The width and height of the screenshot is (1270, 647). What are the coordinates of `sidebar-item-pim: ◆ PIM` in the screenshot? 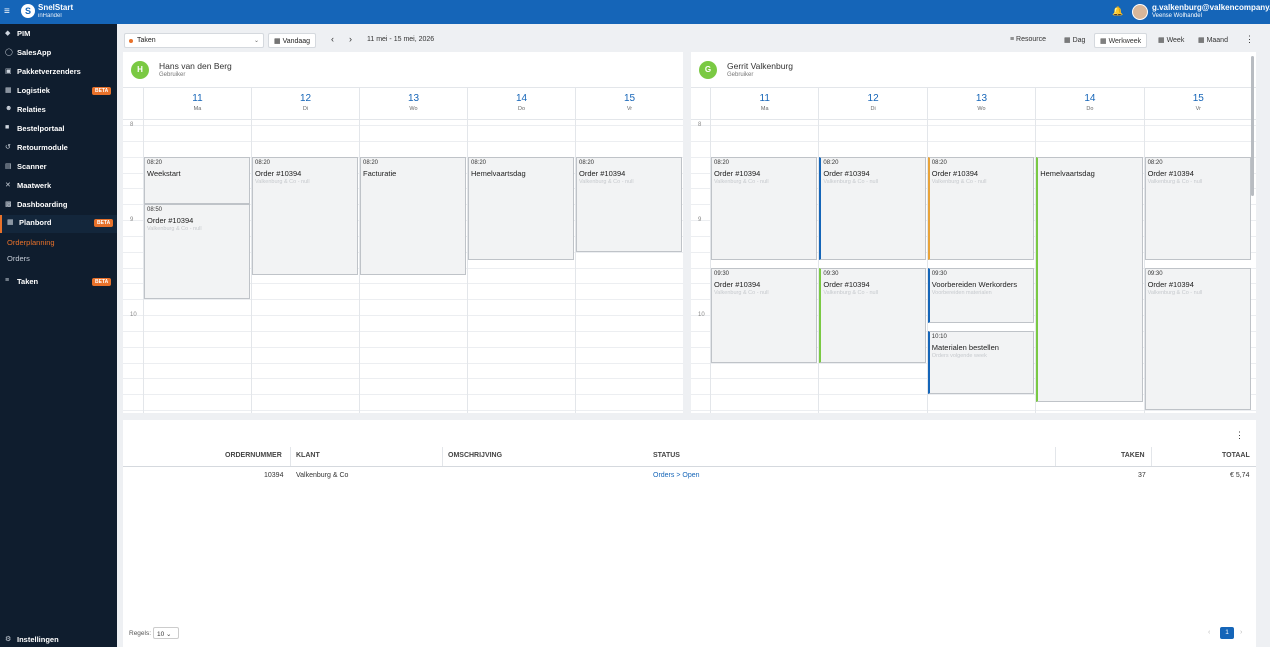 It's located at (58, 34).